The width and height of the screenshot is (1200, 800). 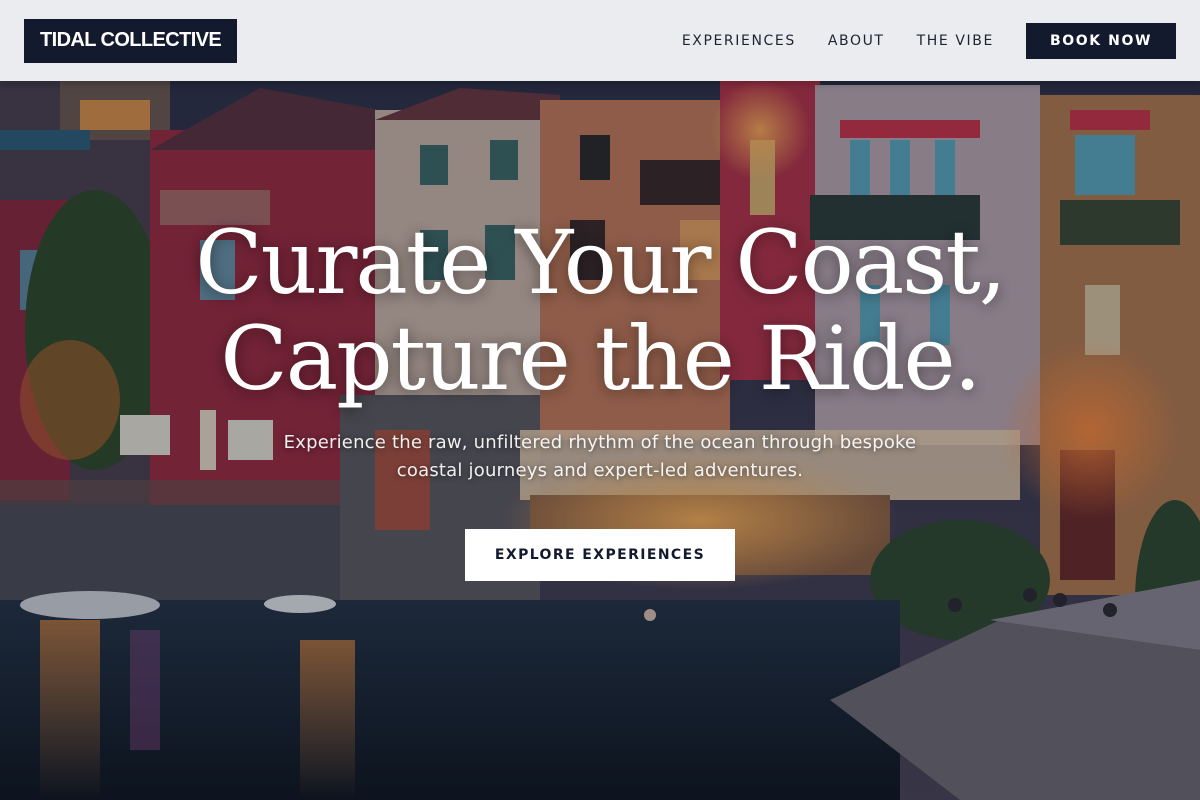 I want to click on main-nav: EXPERIENCES ABOUT THE VIBE BOOK NOW, so click(x=929, y=40).